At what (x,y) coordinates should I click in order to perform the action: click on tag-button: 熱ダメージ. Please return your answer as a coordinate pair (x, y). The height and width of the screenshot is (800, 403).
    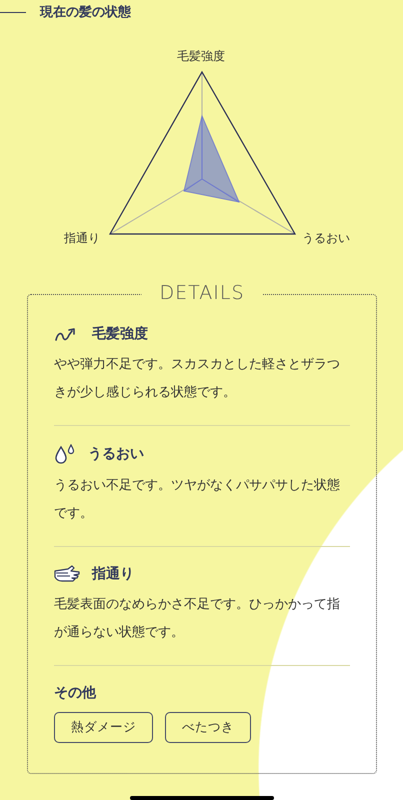
    Looking at the image, I should click on (103, 727).